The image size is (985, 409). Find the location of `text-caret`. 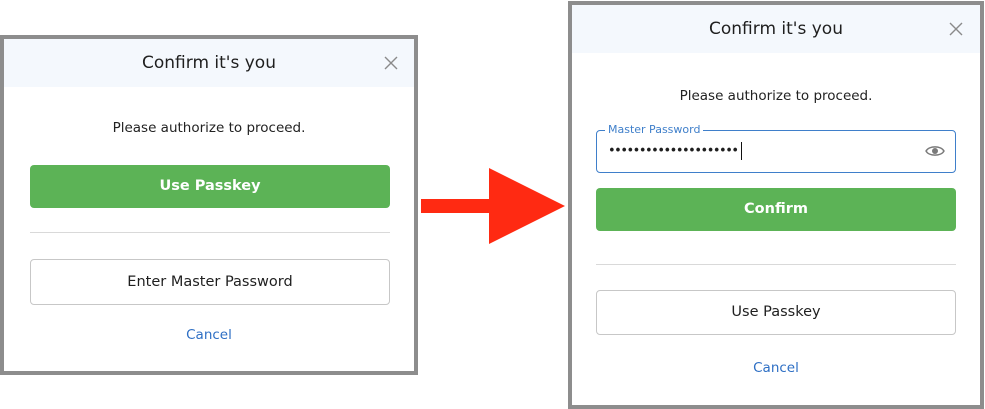

text-caret is located at coordinates (741, 151).